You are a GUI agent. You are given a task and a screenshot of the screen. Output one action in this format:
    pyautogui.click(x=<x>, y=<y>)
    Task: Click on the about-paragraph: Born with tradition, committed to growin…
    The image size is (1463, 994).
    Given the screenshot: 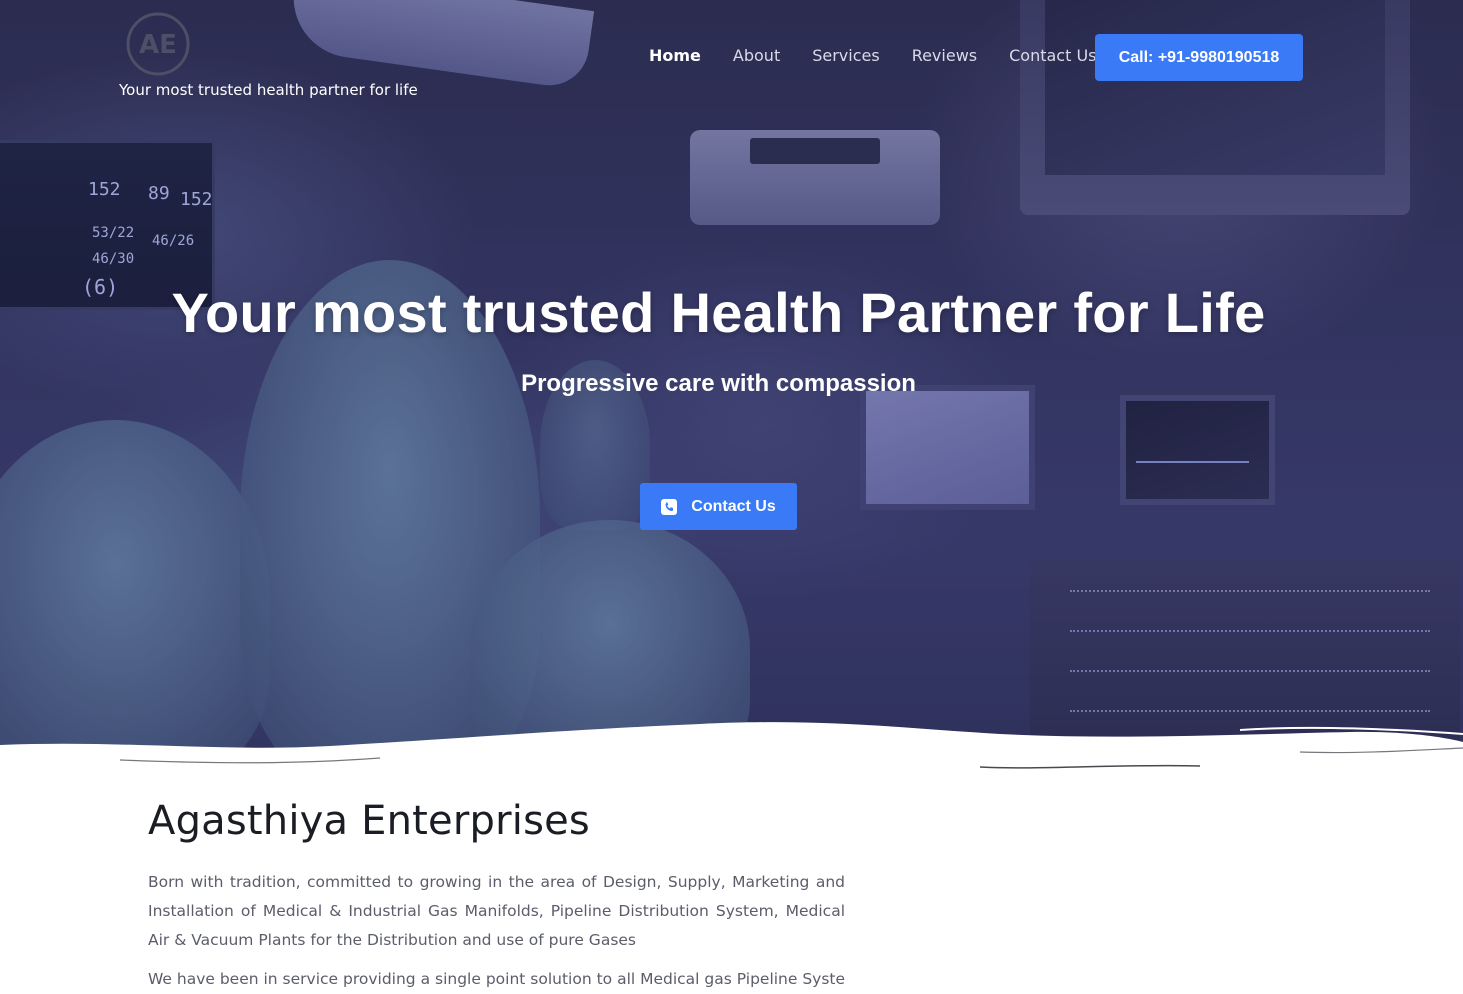 What is the action you would take?
    pyautogui.click(x=496, y=911)
    